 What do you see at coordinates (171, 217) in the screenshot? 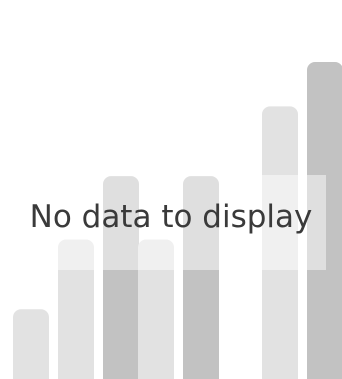
I see `no-data-message: No data to display` at bounding box center [171, 217].